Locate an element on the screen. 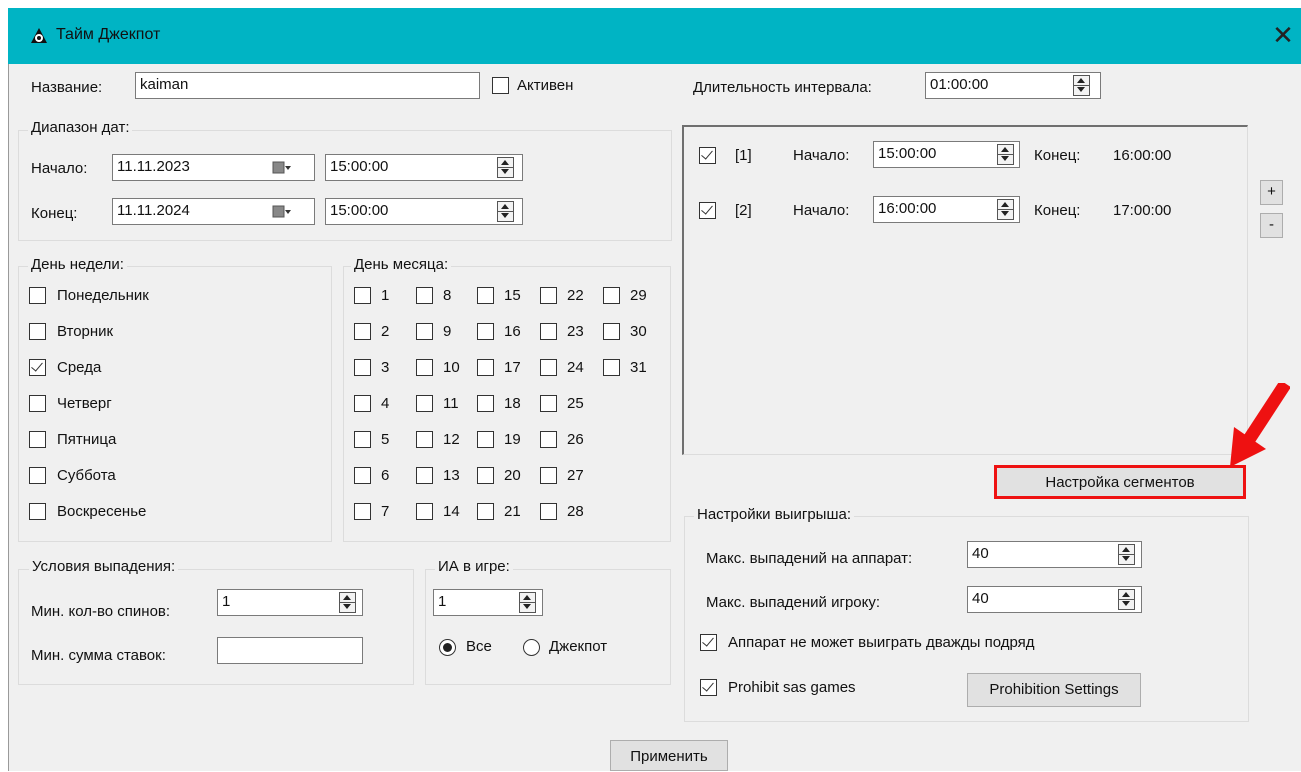 This screenshot has width=1301, height=772. min-bets-input is located at coordinates (290, 650).